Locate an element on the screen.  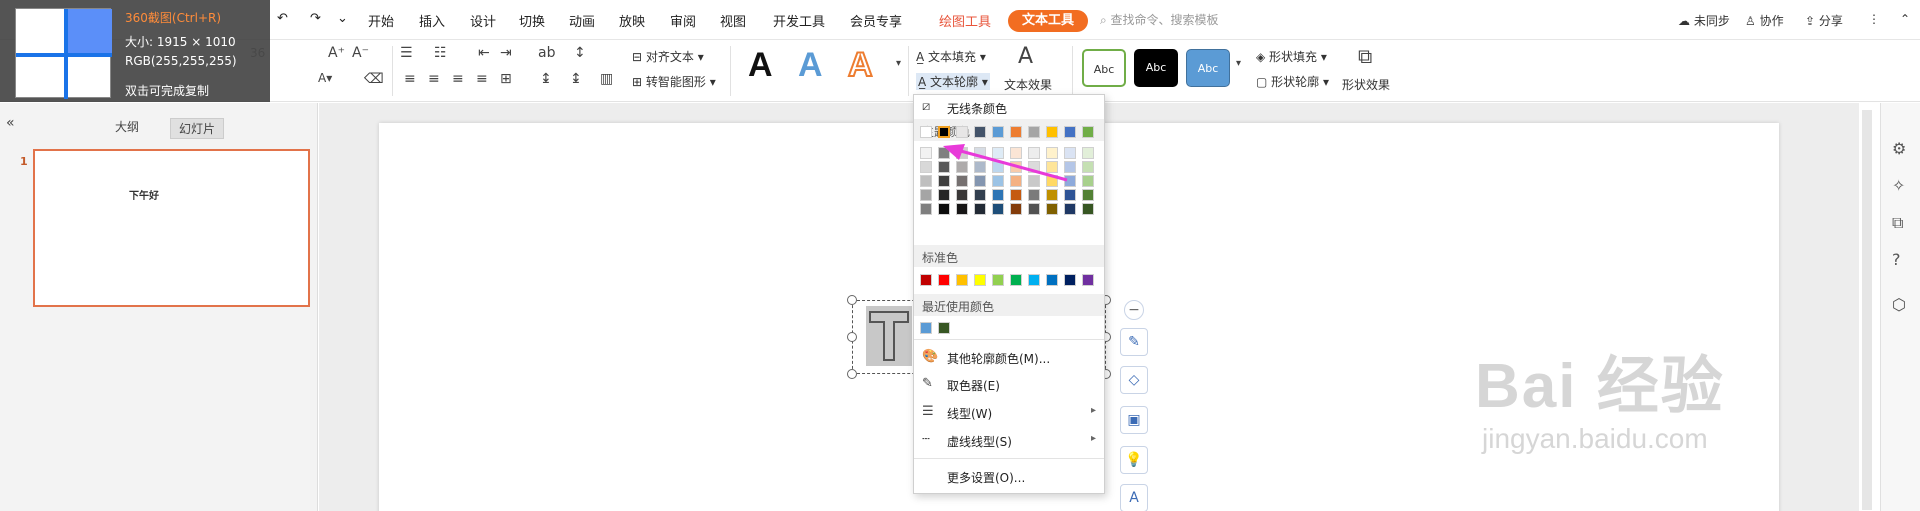
text-effect-button: 文本效果 is located at coordinates (1028, 84).